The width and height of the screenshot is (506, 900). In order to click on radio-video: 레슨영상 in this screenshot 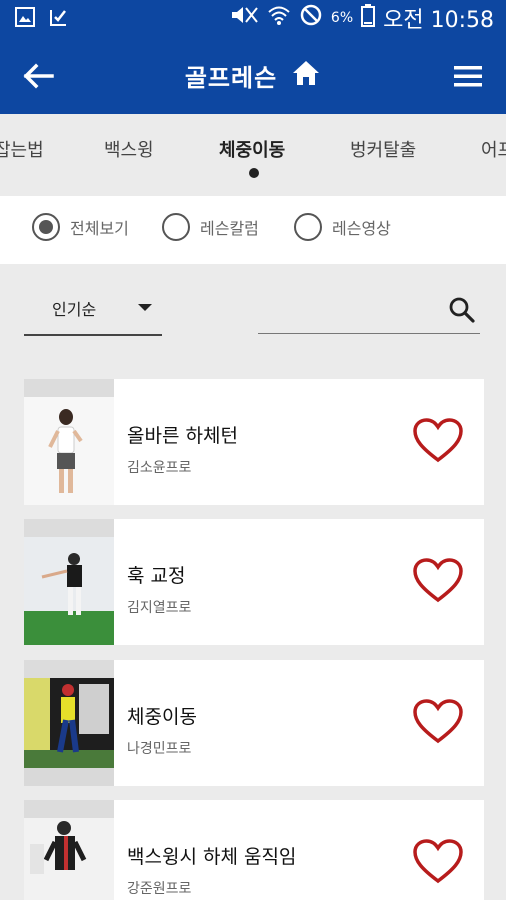, I will do `click(342, 227)`.